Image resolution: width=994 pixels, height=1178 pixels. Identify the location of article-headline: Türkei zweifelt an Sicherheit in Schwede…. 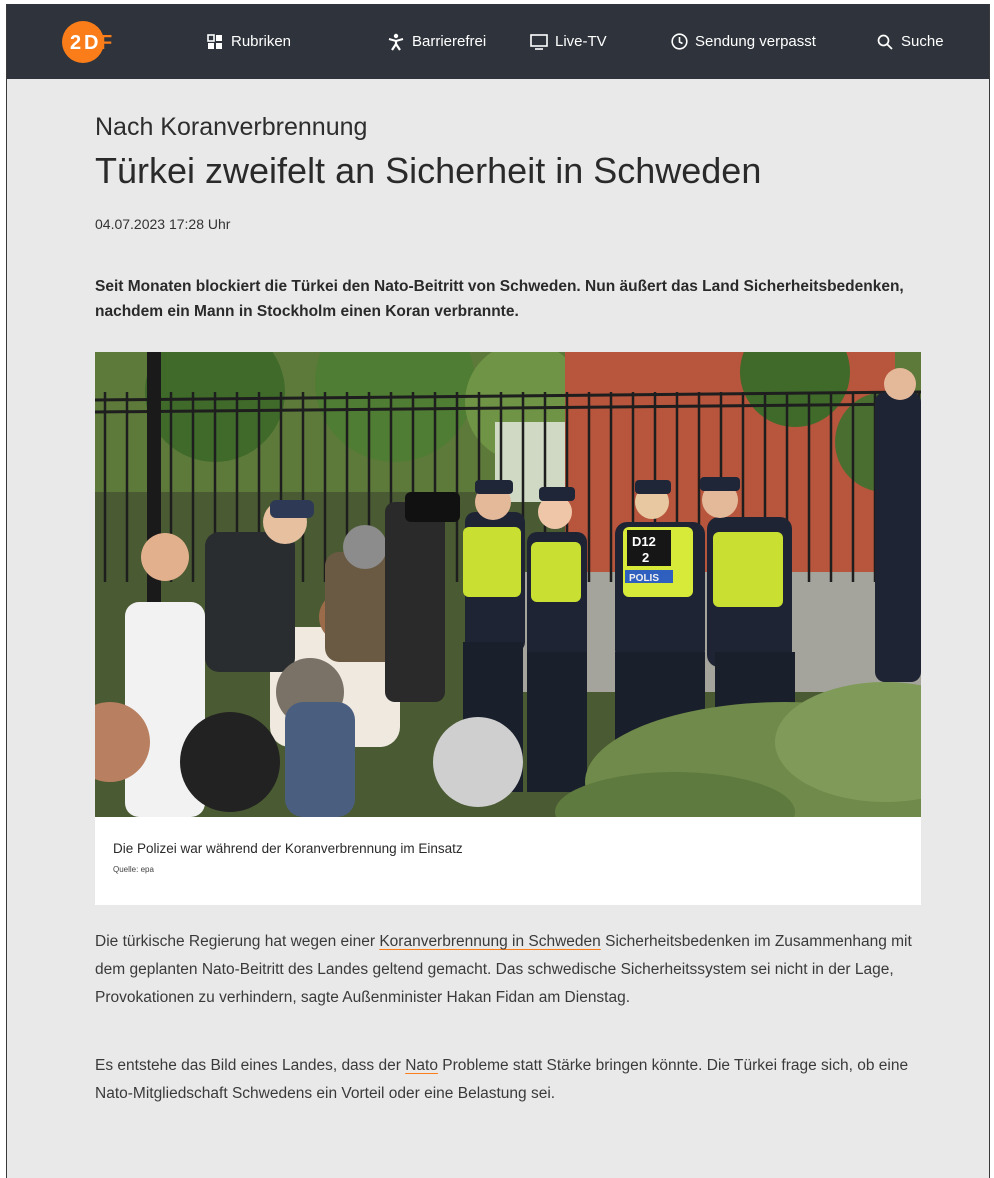
(428, 170).